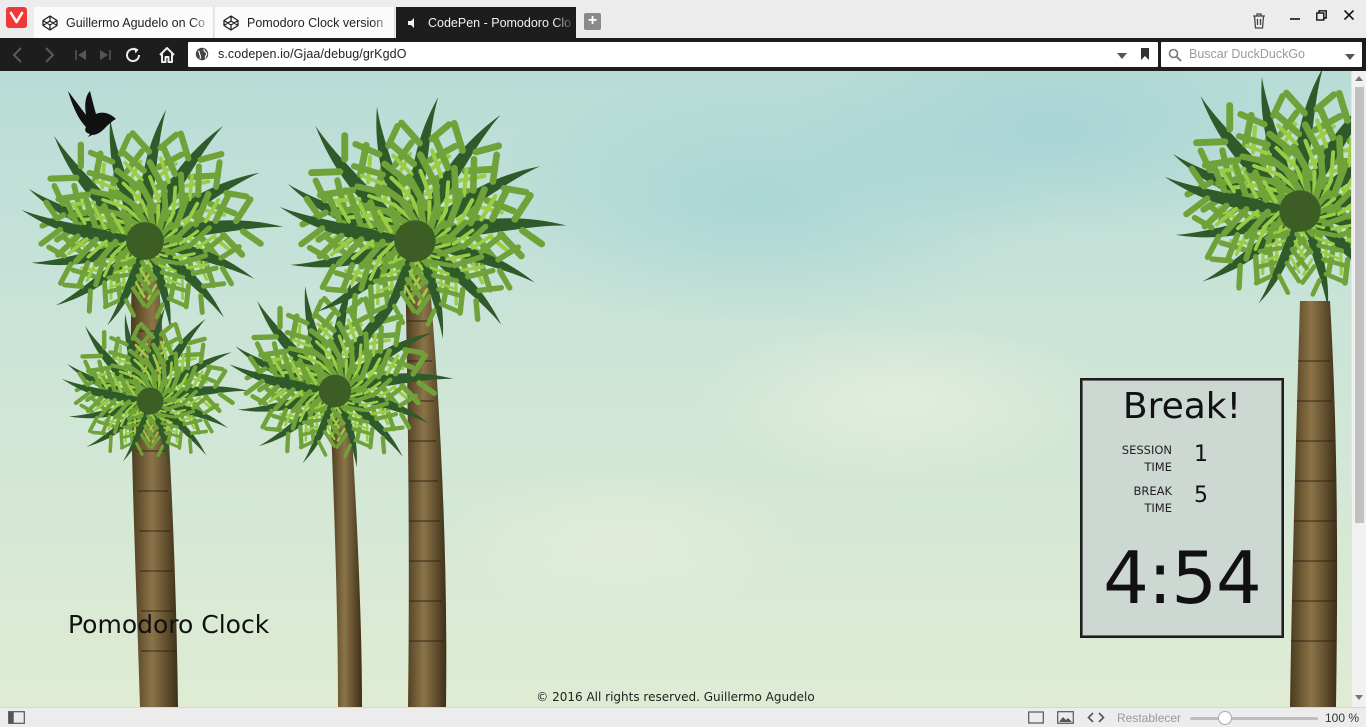  What do you see at coordinates (1096, 719) in the screenshot?
I see `page-actions-icon` at bounding box center [1096, 719].